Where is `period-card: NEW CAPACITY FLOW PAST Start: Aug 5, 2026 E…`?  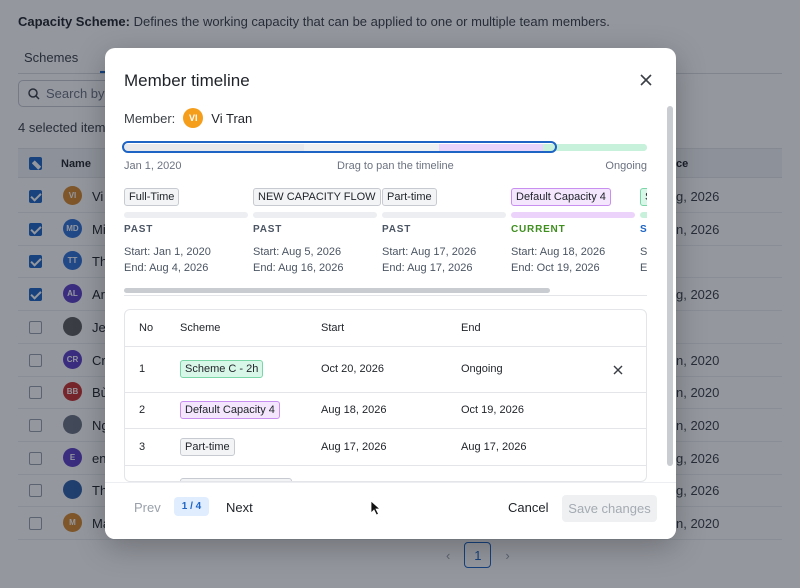
period-card: NEW CAPACITY FLOW PAST Start: Aug 5, 2026 E… is located at coordinates (317, 231).